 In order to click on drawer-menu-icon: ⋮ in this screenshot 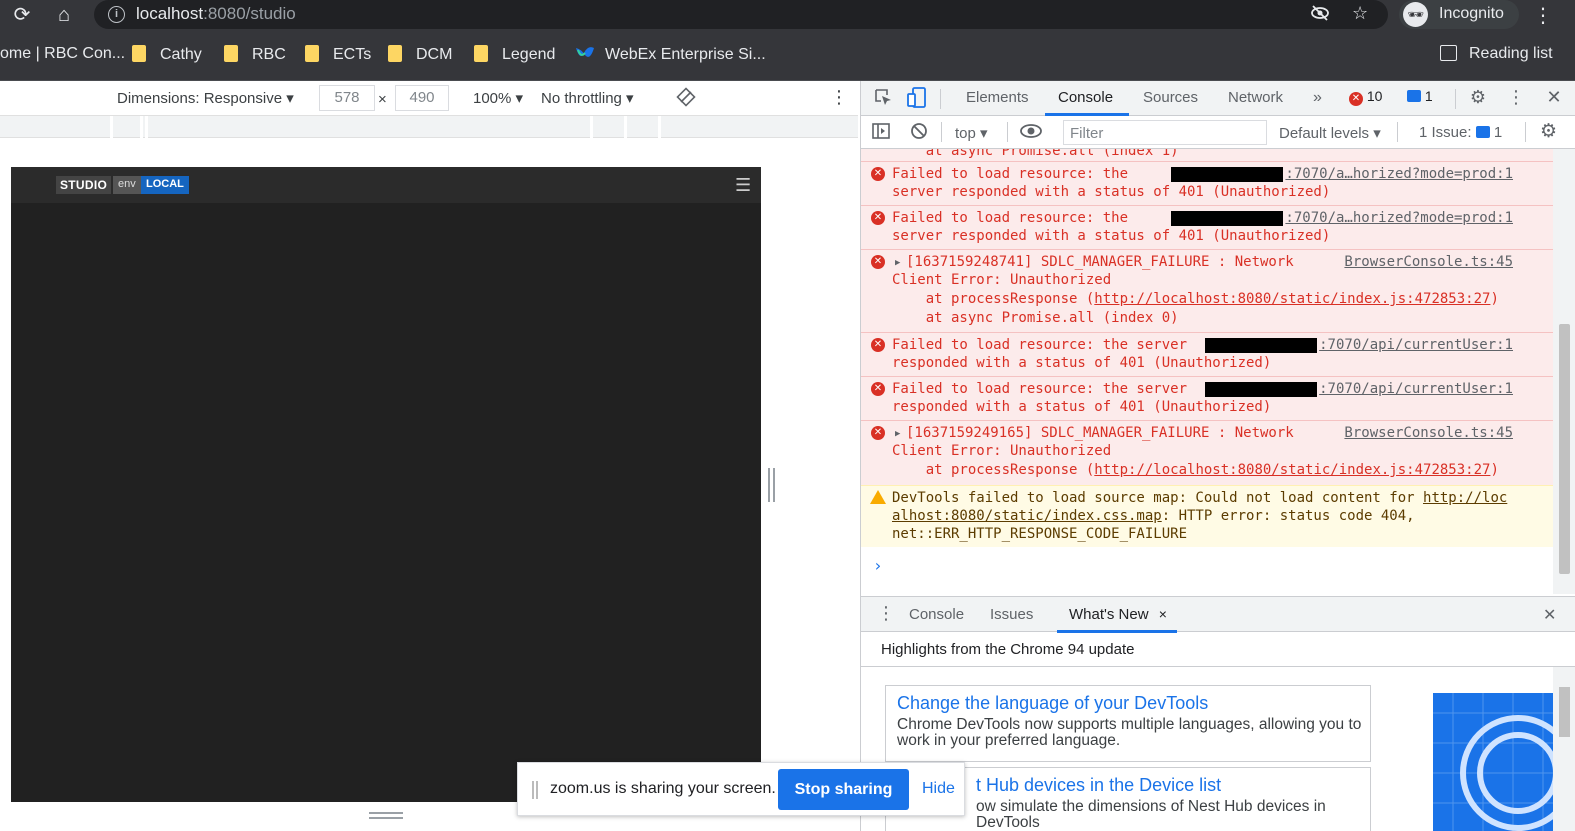, I will do `click(886, 613)`.